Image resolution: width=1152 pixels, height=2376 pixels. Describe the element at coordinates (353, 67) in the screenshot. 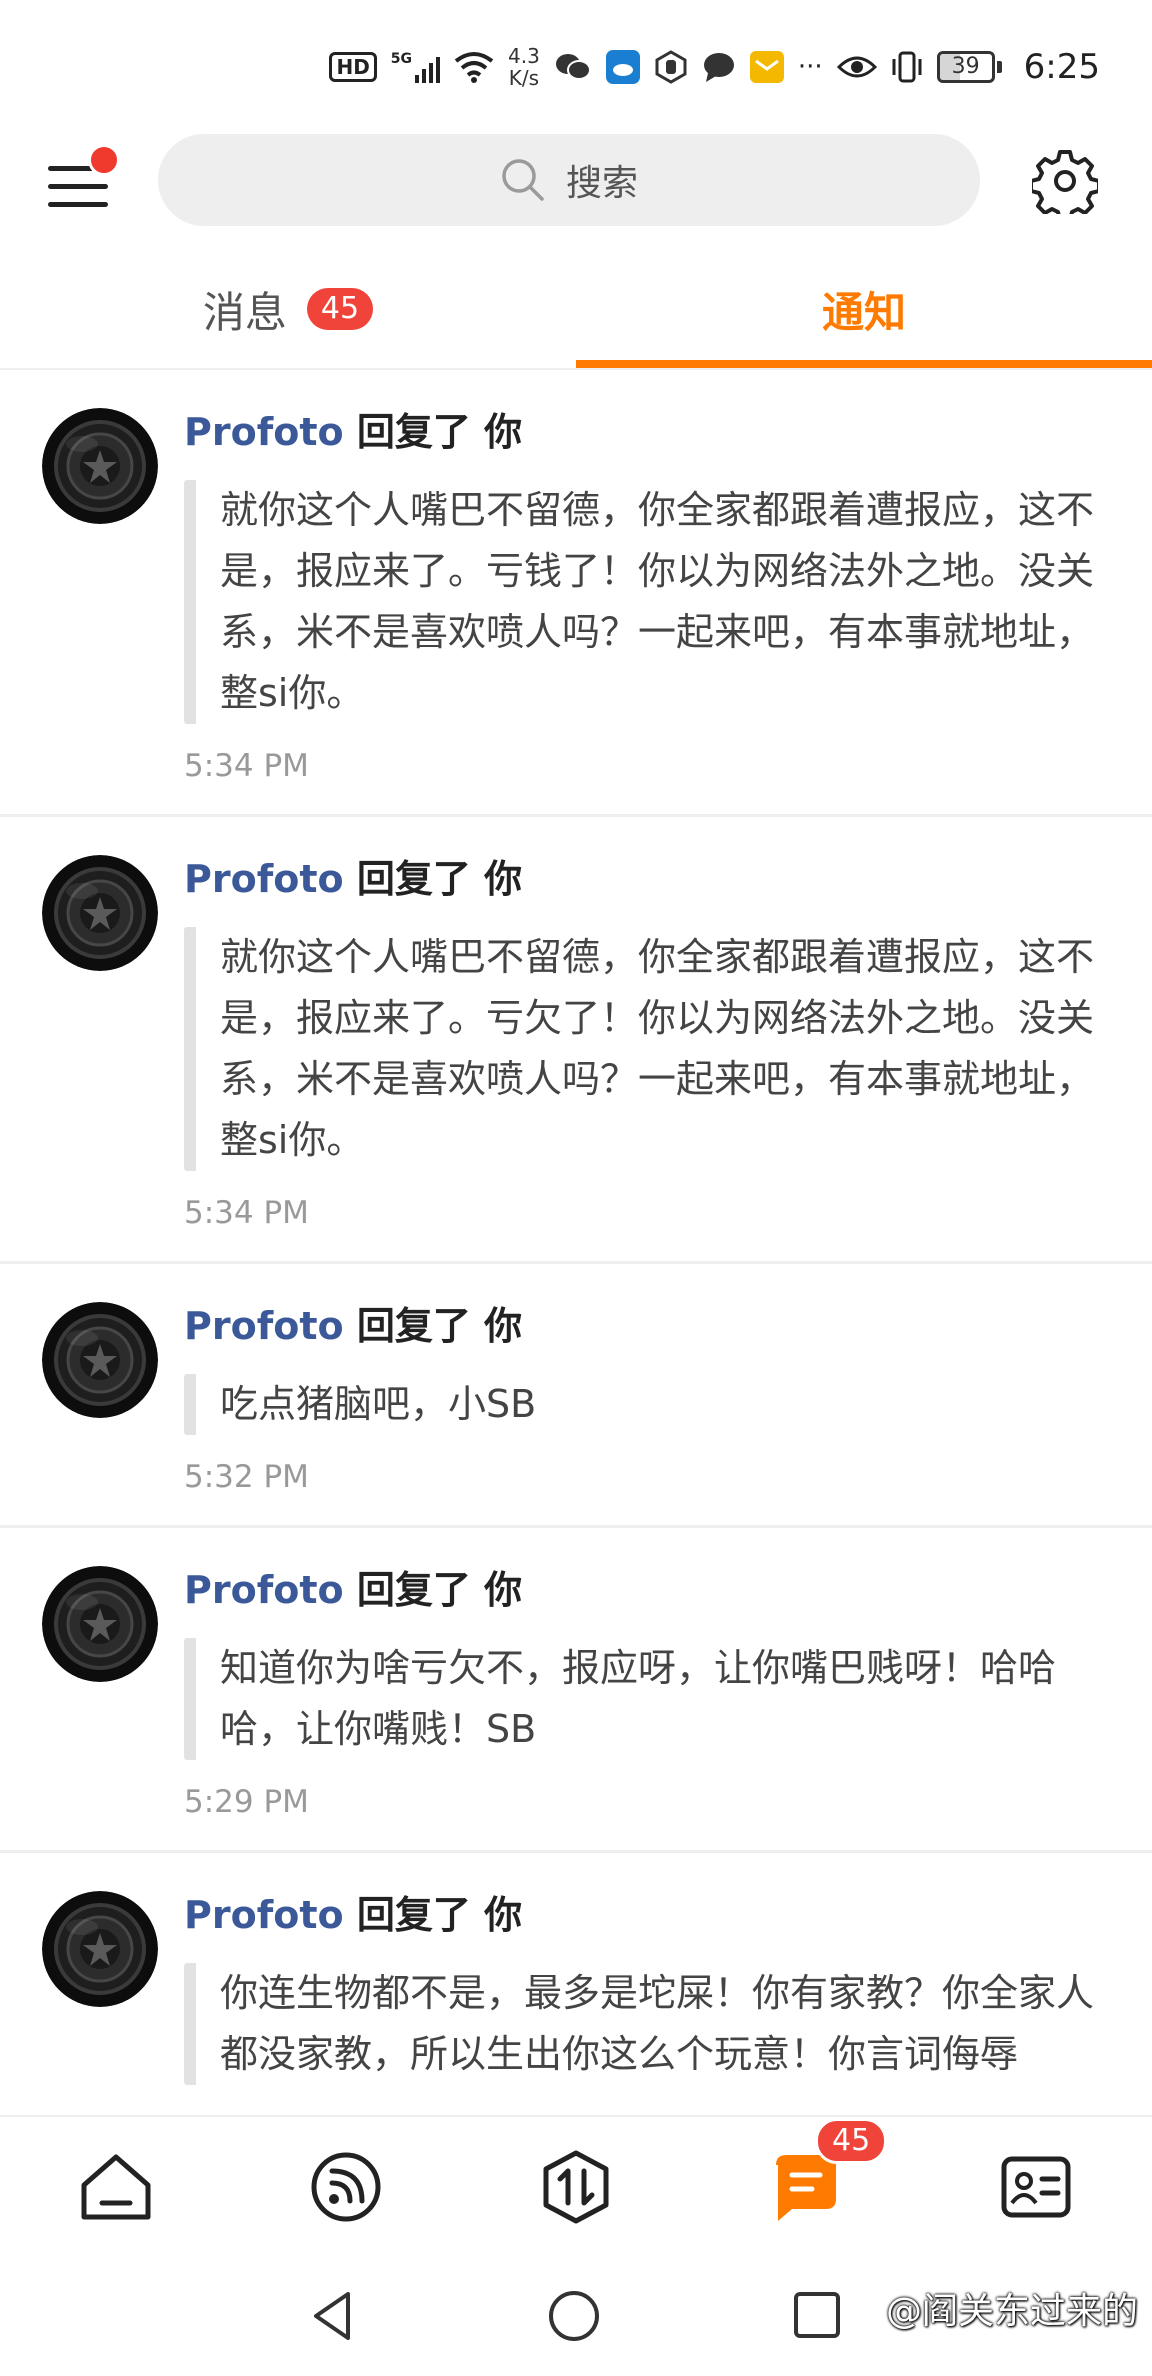

I see `hd-indicator: HD` at that location.